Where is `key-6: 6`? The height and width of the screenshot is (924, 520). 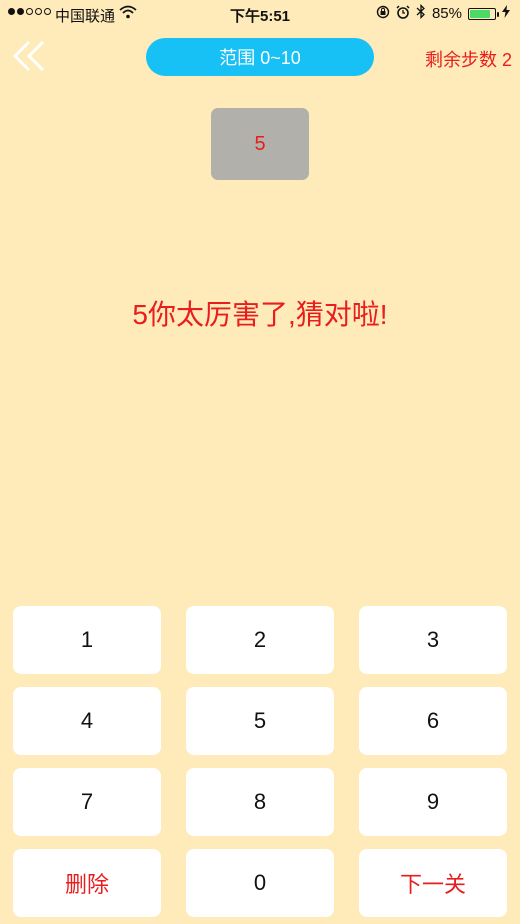
key-6: 6 is located at coordinates (433, 721).